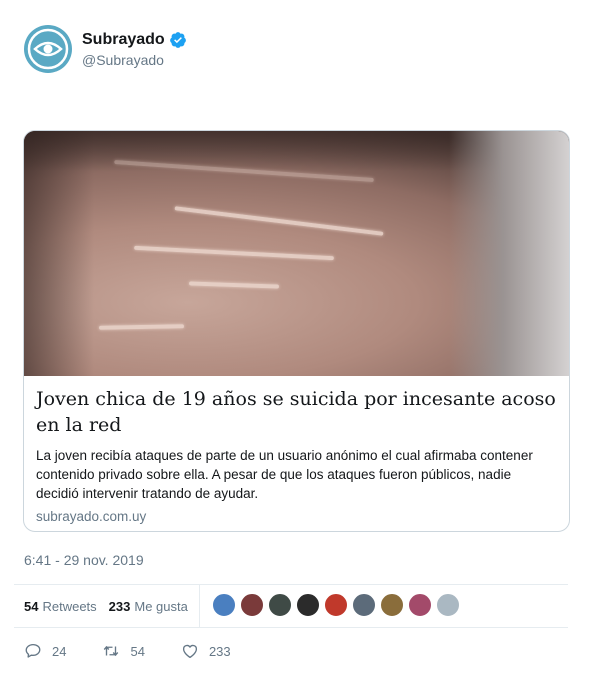 The height and width of the screenshot is (685, 603). I want to click on image-background, so click(509, 253).